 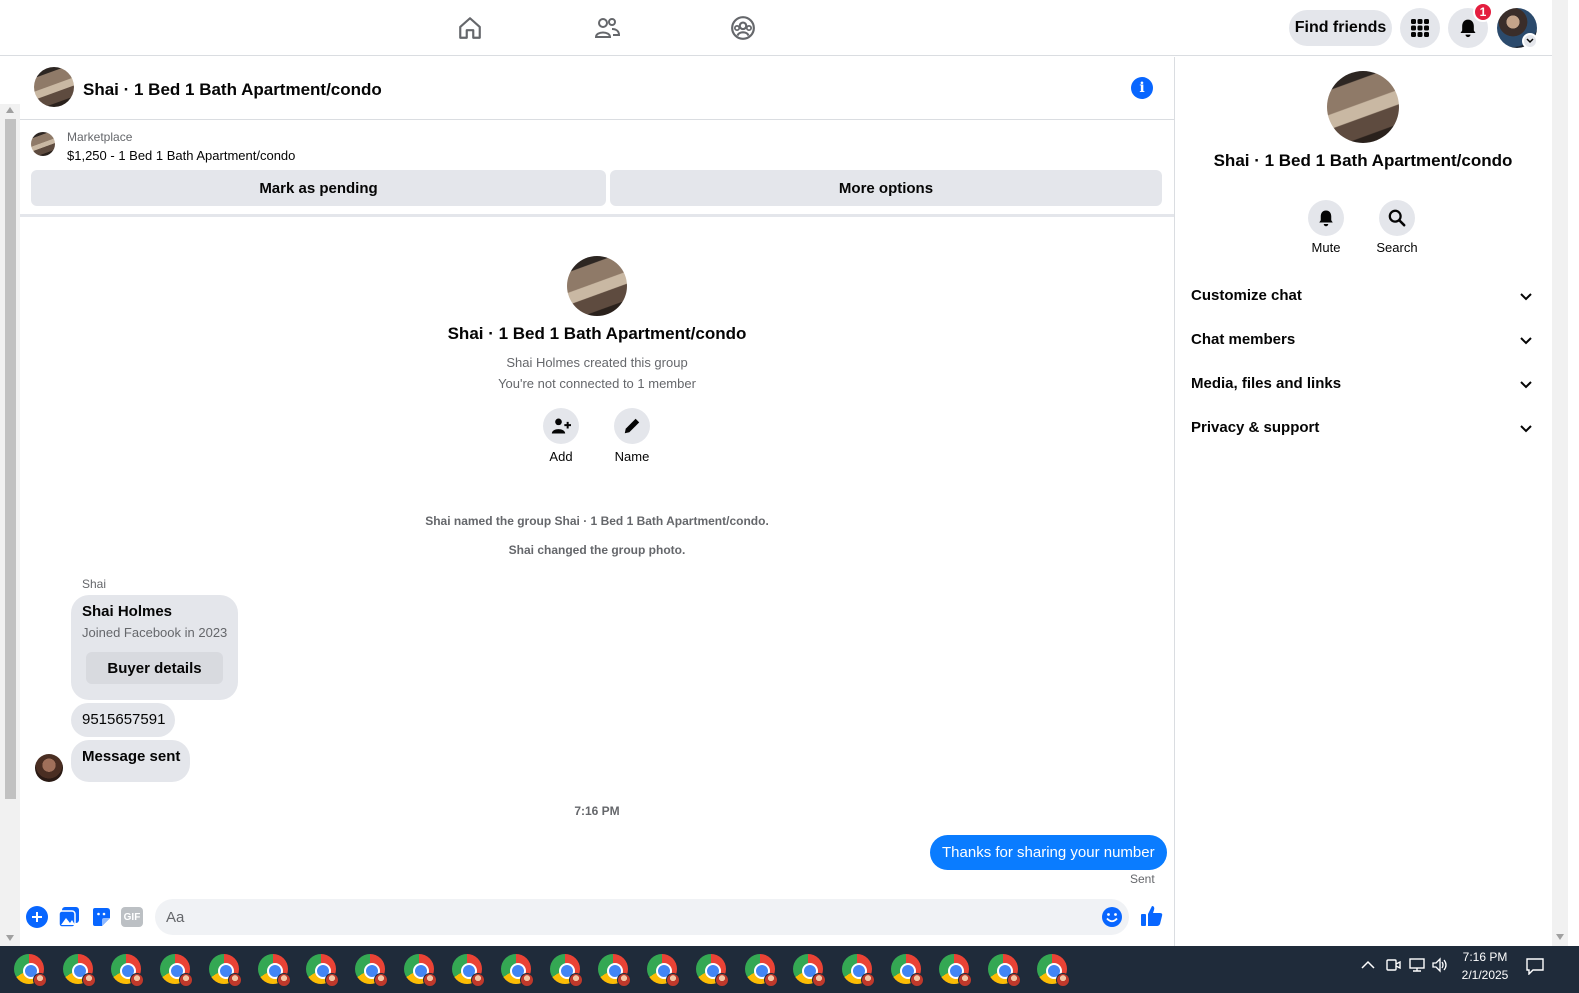 I want to click on group-photo-large, so click(x=597, y=286).